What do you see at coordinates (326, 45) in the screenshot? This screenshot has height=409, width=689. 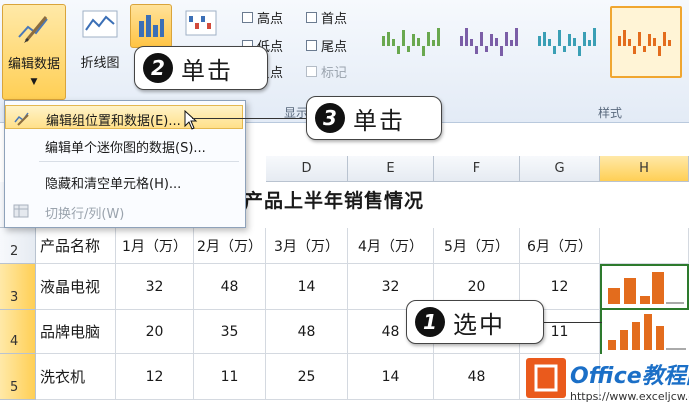 I see `last-point-checkbox: 尾点` at bounding box center [326, 45].